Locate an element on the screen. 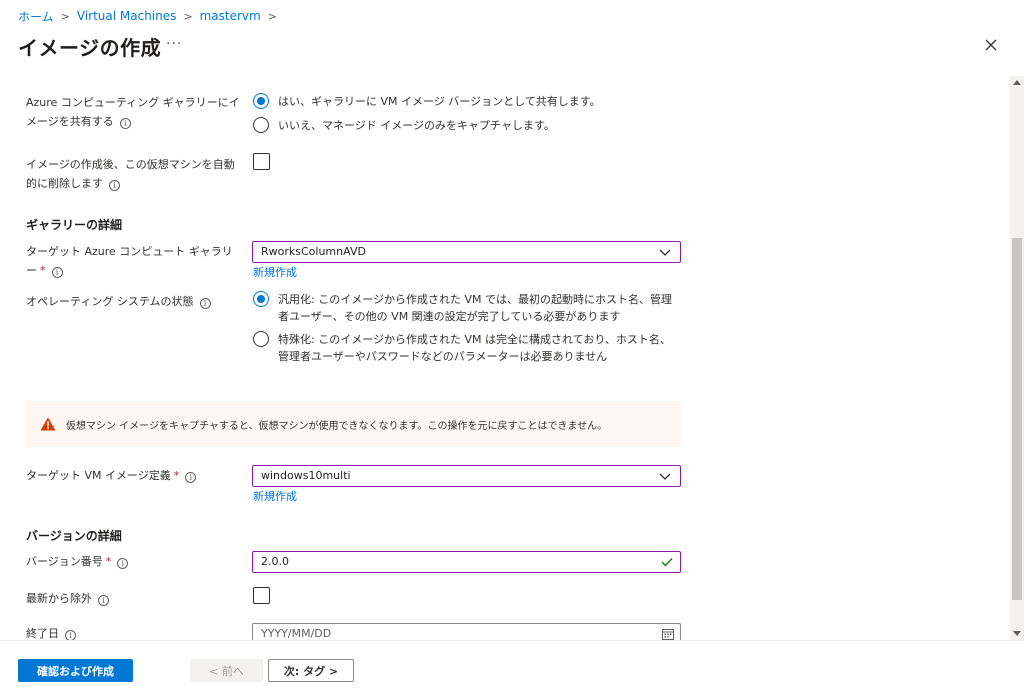  auto-delete-label: イメージの作成後、この仮想マシンを自動的に削除します i is located at coordinates (130, 174).